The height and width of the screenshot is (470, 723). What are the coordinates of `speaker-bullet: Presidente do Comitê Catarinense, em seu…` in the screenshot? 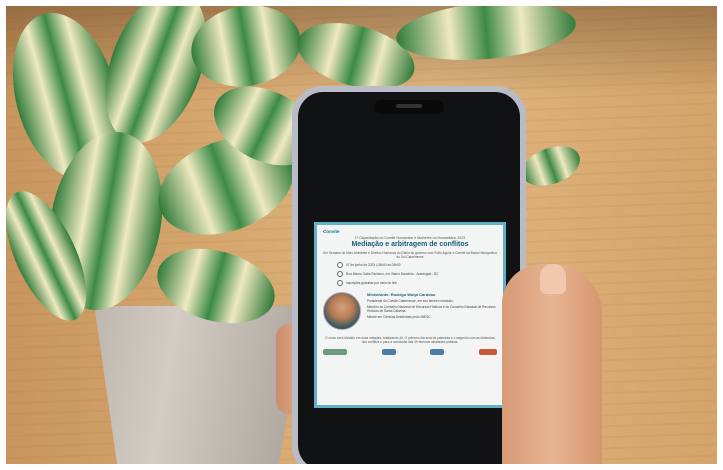 It's located at (410, 301).